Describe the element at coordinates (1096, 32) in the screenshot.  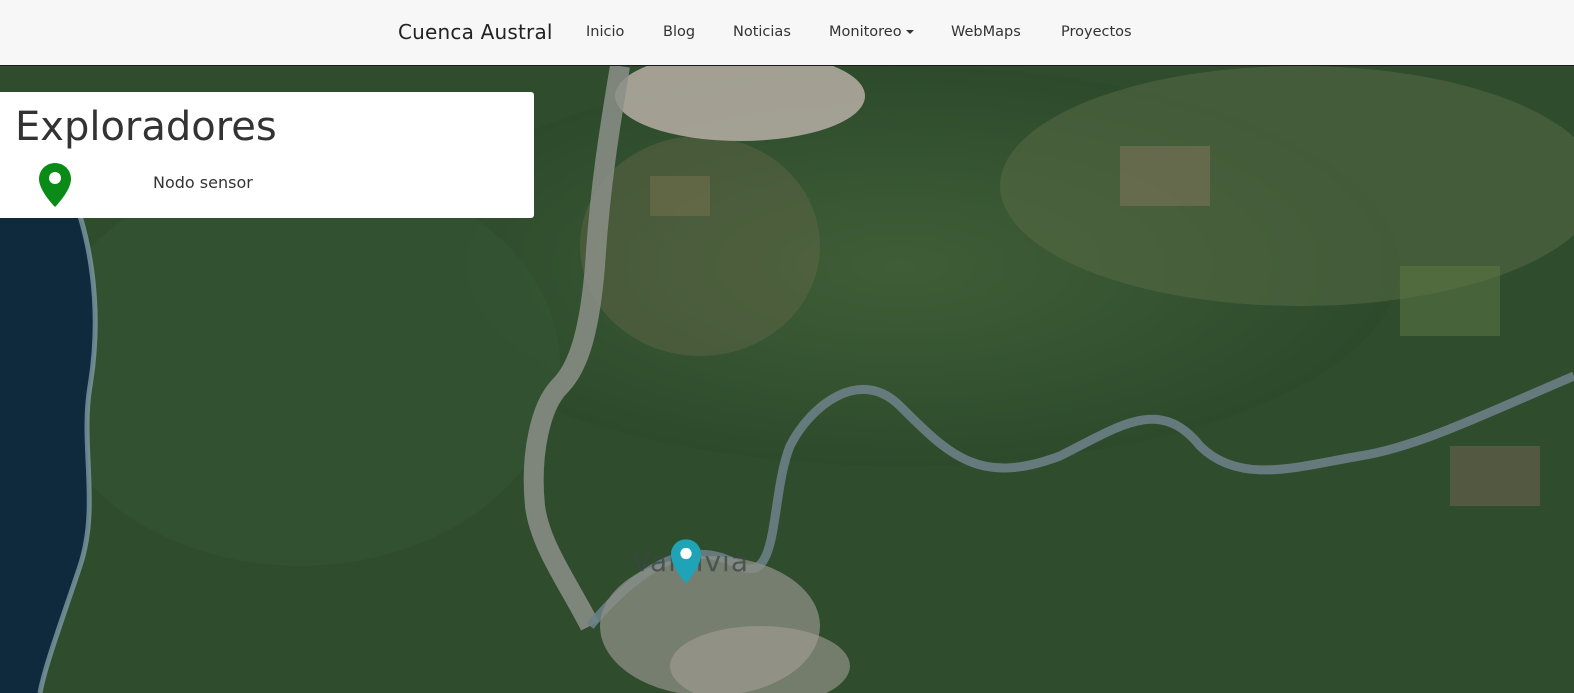
I see `nav-proyectos: Proyectos` at that location.